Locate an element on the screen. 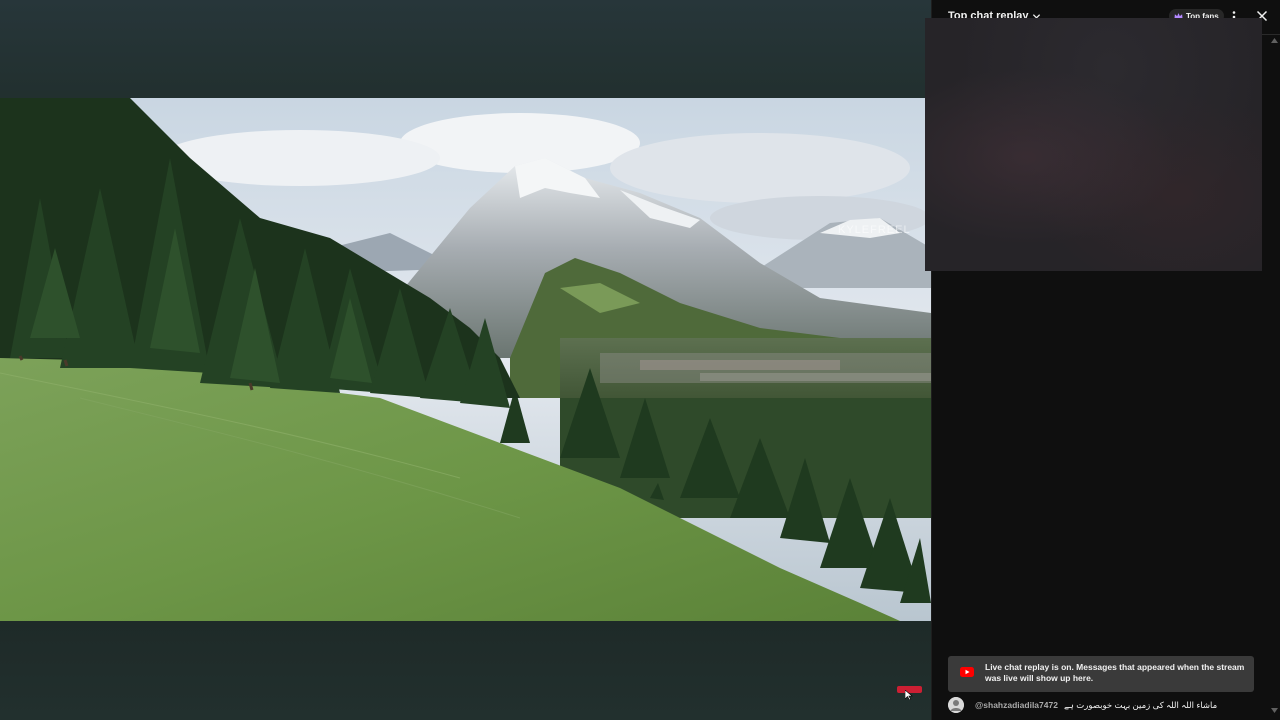 The image size is (1280, 720). scroll-down-arrow-icon is located at coordinates (1274, 710).